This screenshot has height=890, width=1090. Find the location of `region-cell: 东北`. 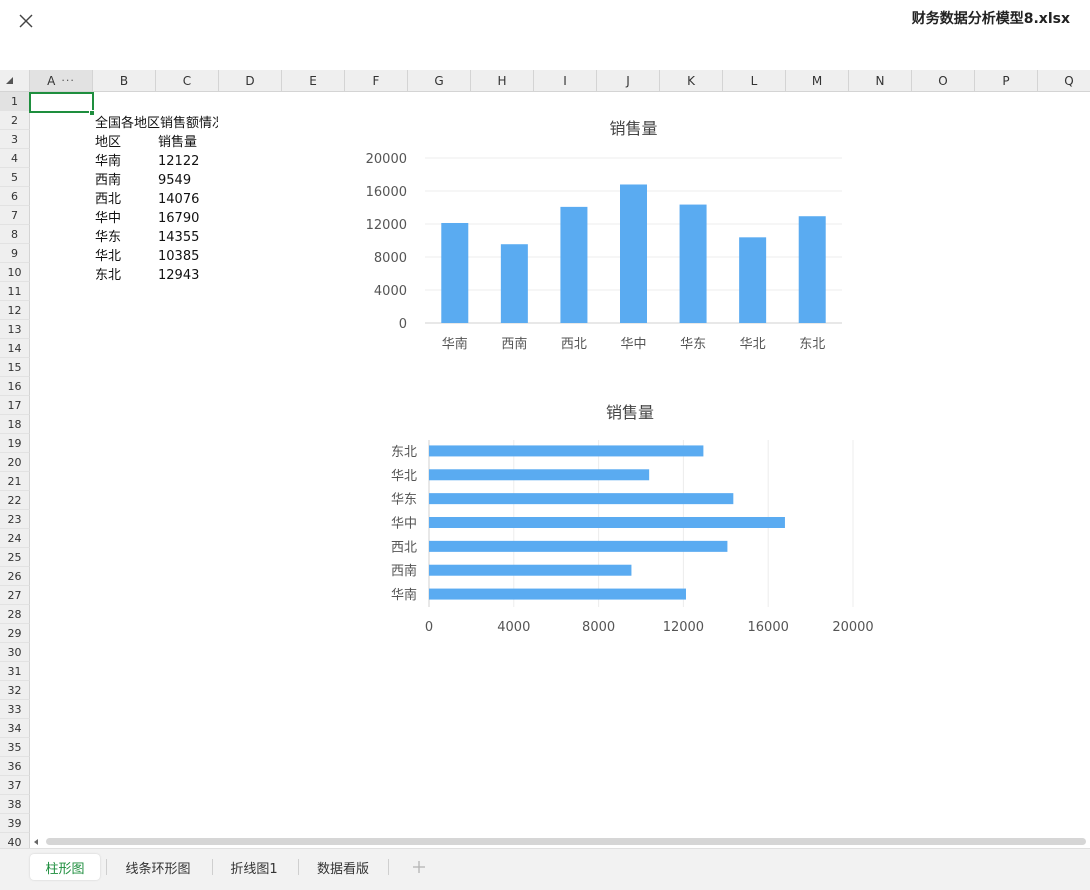

region-cell: 东北 is located at coordinates (108, 275).